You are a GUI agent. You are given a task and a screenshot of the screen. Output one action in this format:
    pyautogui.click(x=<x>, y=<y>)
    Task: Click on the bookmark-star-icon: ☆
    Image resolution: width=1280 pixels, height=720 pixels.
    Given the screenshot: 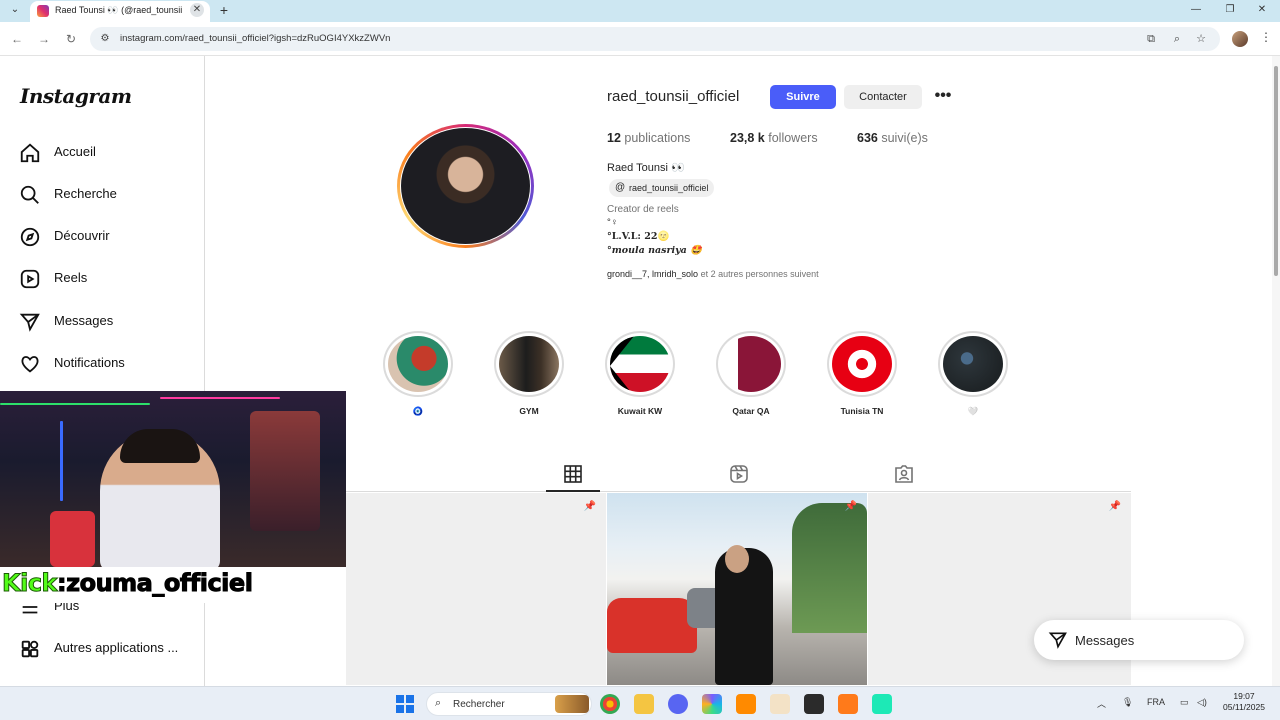 What is the action you would take?
    pyautogui.click(x=1201, y=39)
    